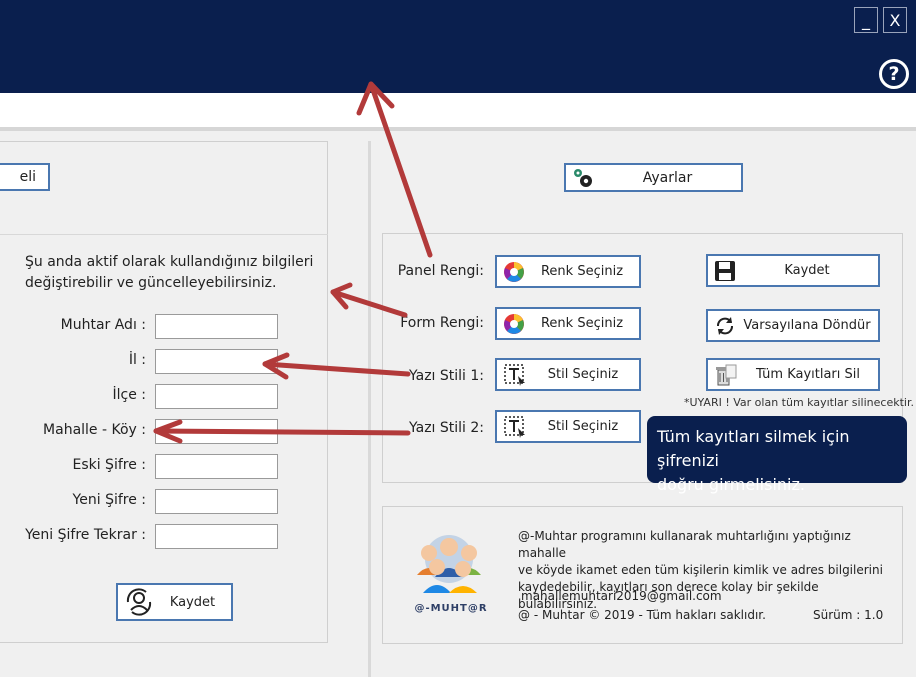  Describe the element at coordinates (216, 396) in the screenshot. I see `district-input` at that location.